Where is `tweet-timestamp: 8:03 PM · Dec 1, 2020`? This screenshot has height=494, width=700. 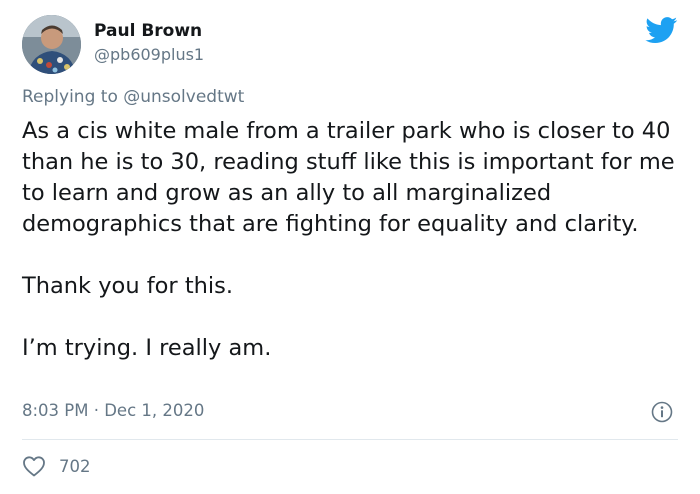
tweet-timestamp: 8:03 PM · Dec 1, 2020 is located at coordinates (113, 410).